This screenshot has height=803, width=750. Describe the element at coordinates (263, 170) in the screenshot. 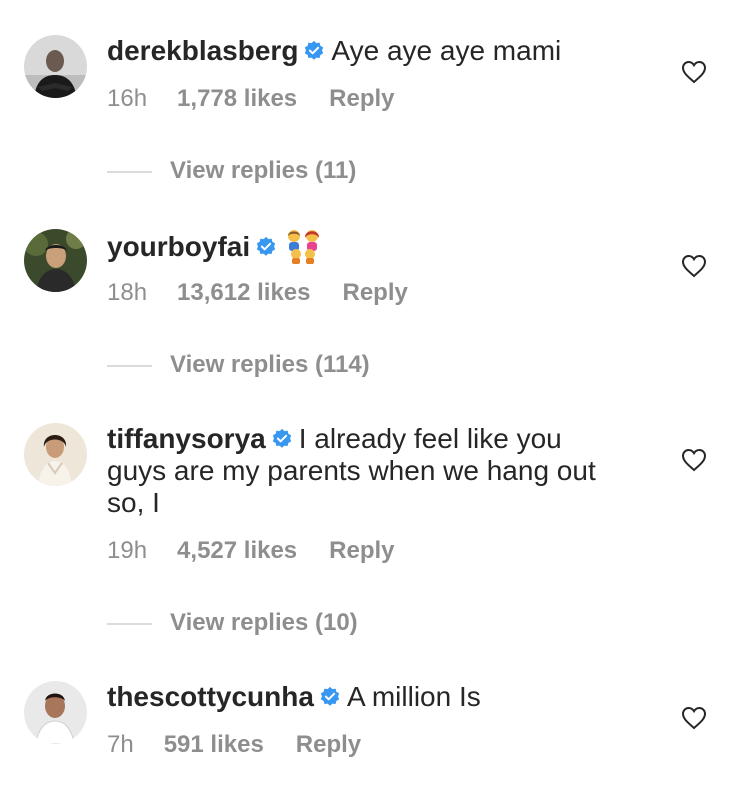

I see `view-replies-label: View replies (11)` at that location.